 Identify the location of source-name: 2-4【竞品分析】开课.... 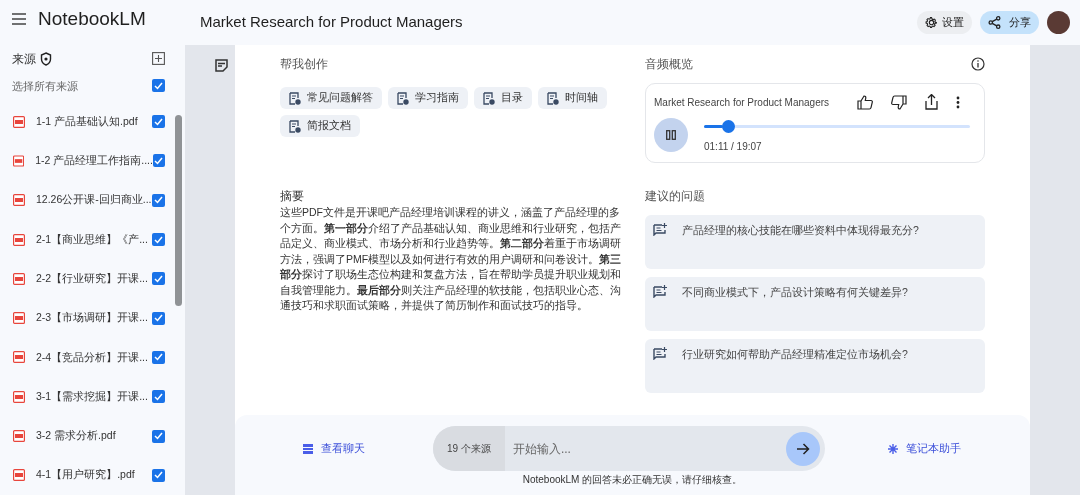
(94, 357).